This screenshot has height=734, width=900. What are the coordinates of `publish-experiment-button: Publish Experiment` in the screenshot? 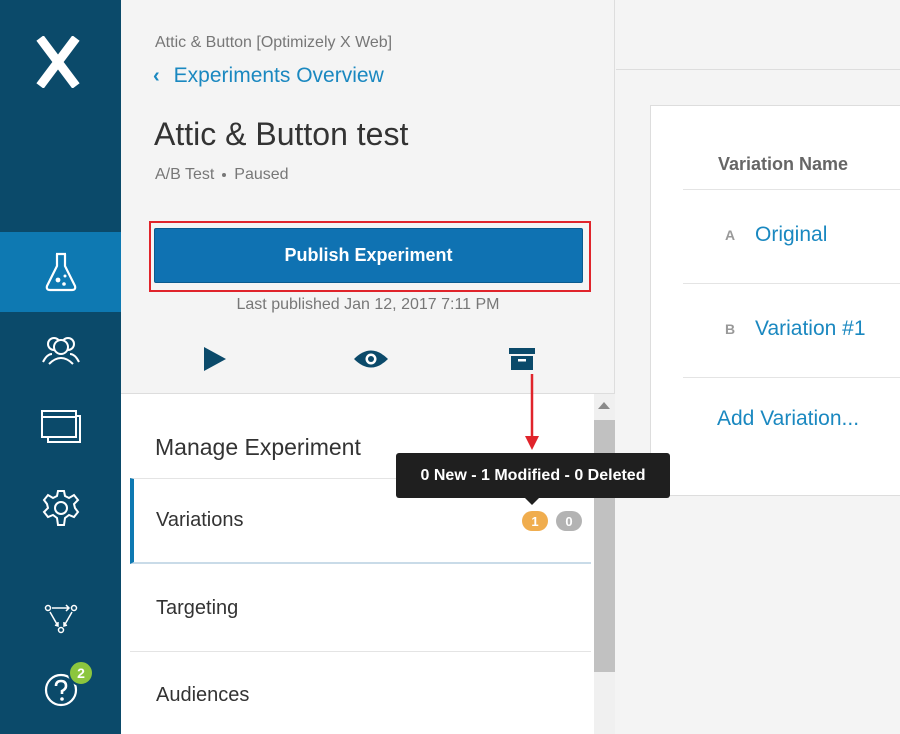 It's located at (368, 255).